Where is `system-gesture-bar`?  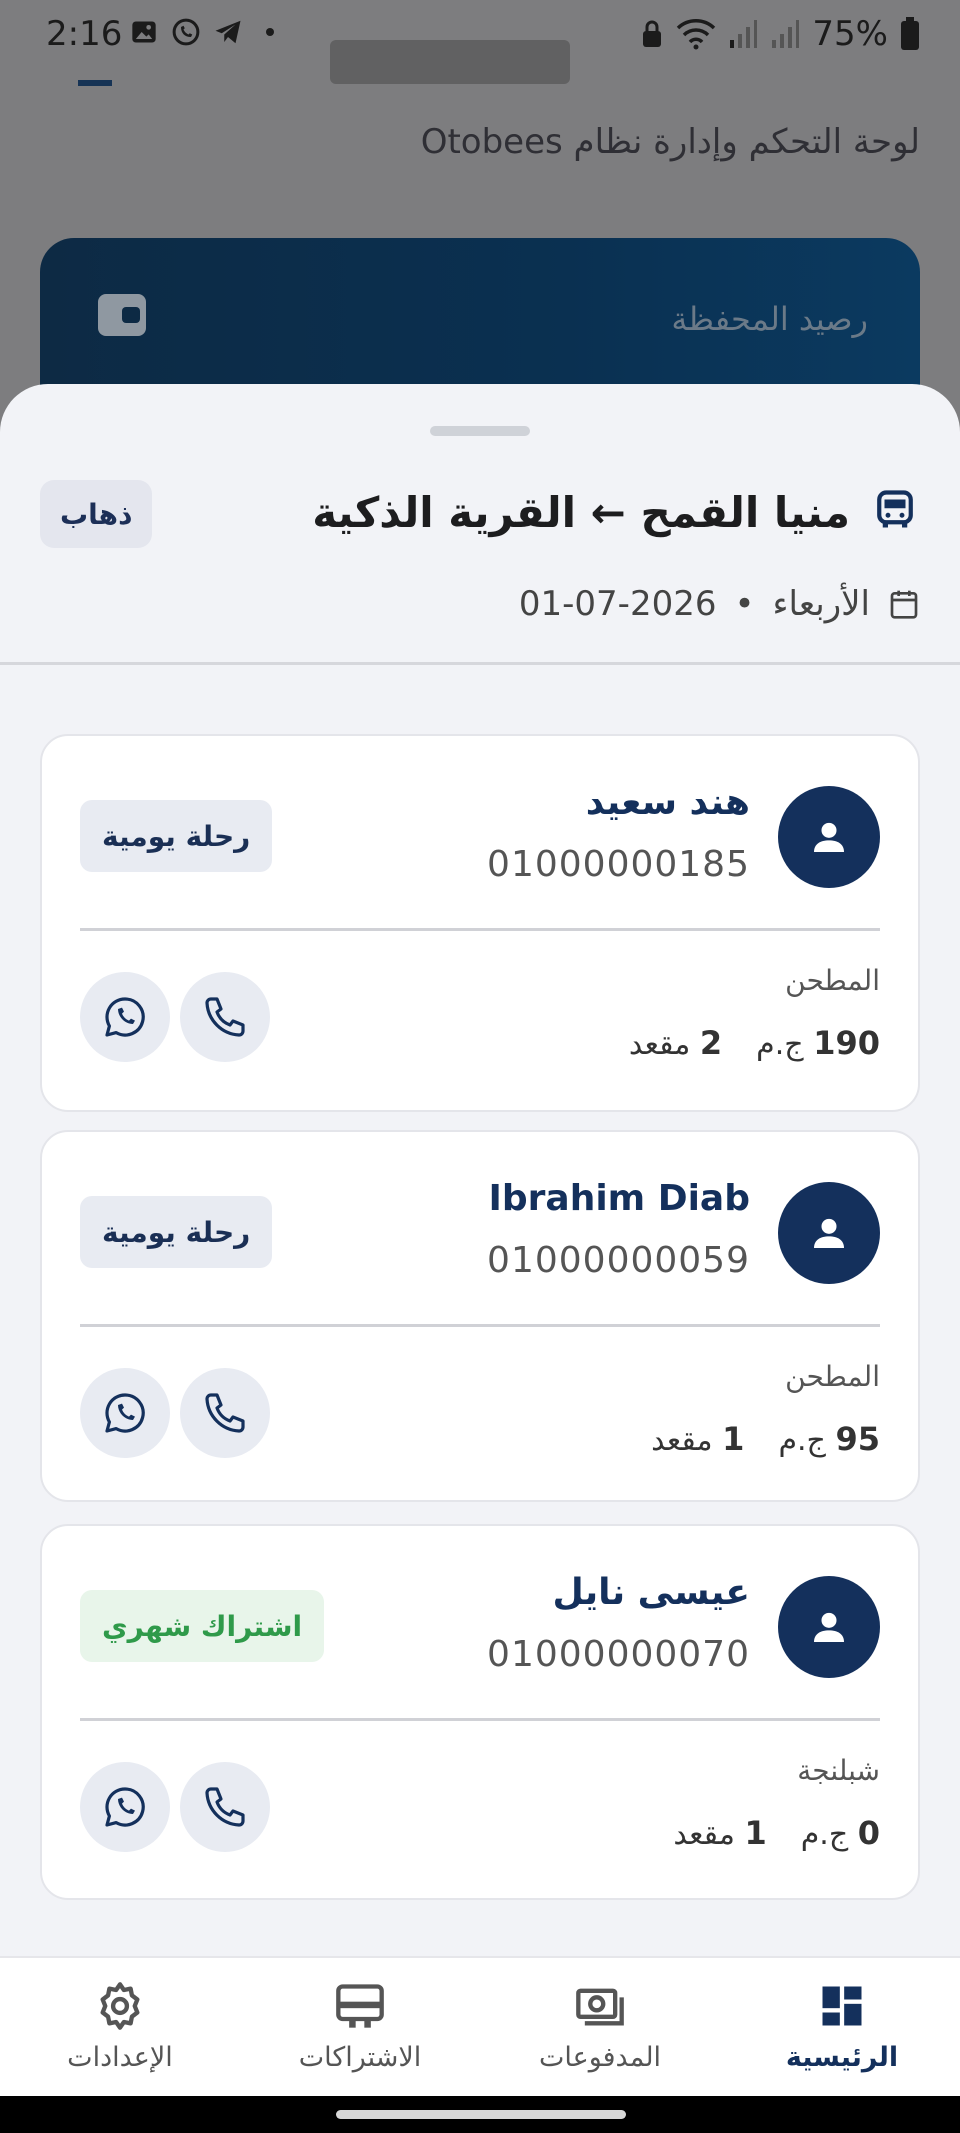
system-gesture-bar is located at coordinates (480, 2114).